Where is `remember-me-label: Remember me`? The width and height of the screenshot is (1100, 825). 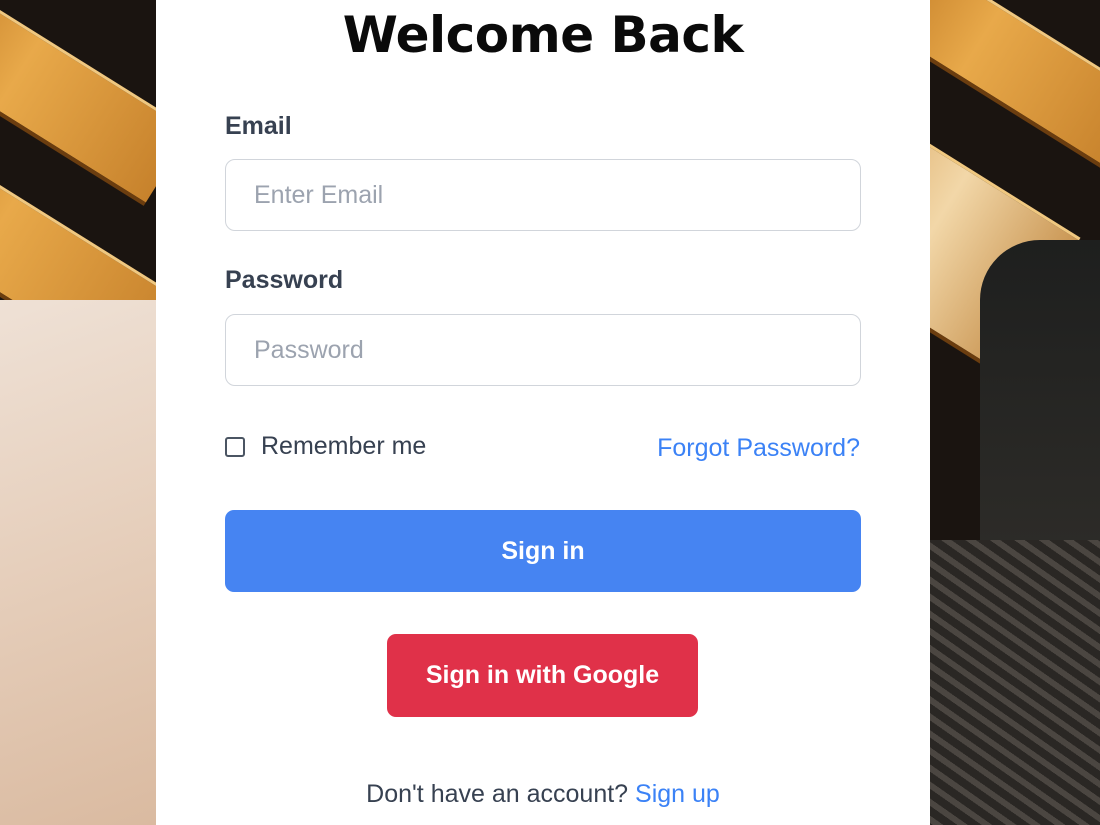
remember-me-label: Remember me is located at coordinates (343, 446).